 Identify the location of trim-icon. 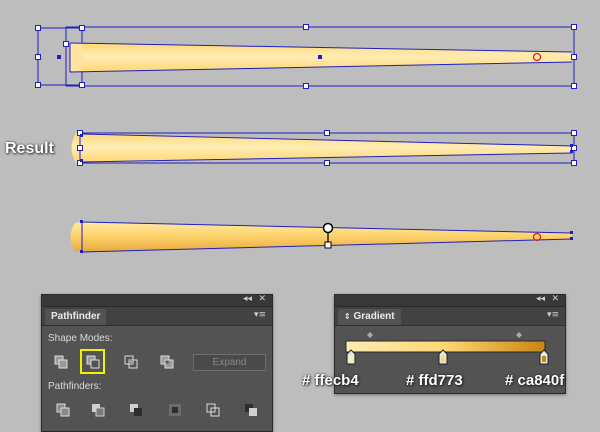
(98, 410).